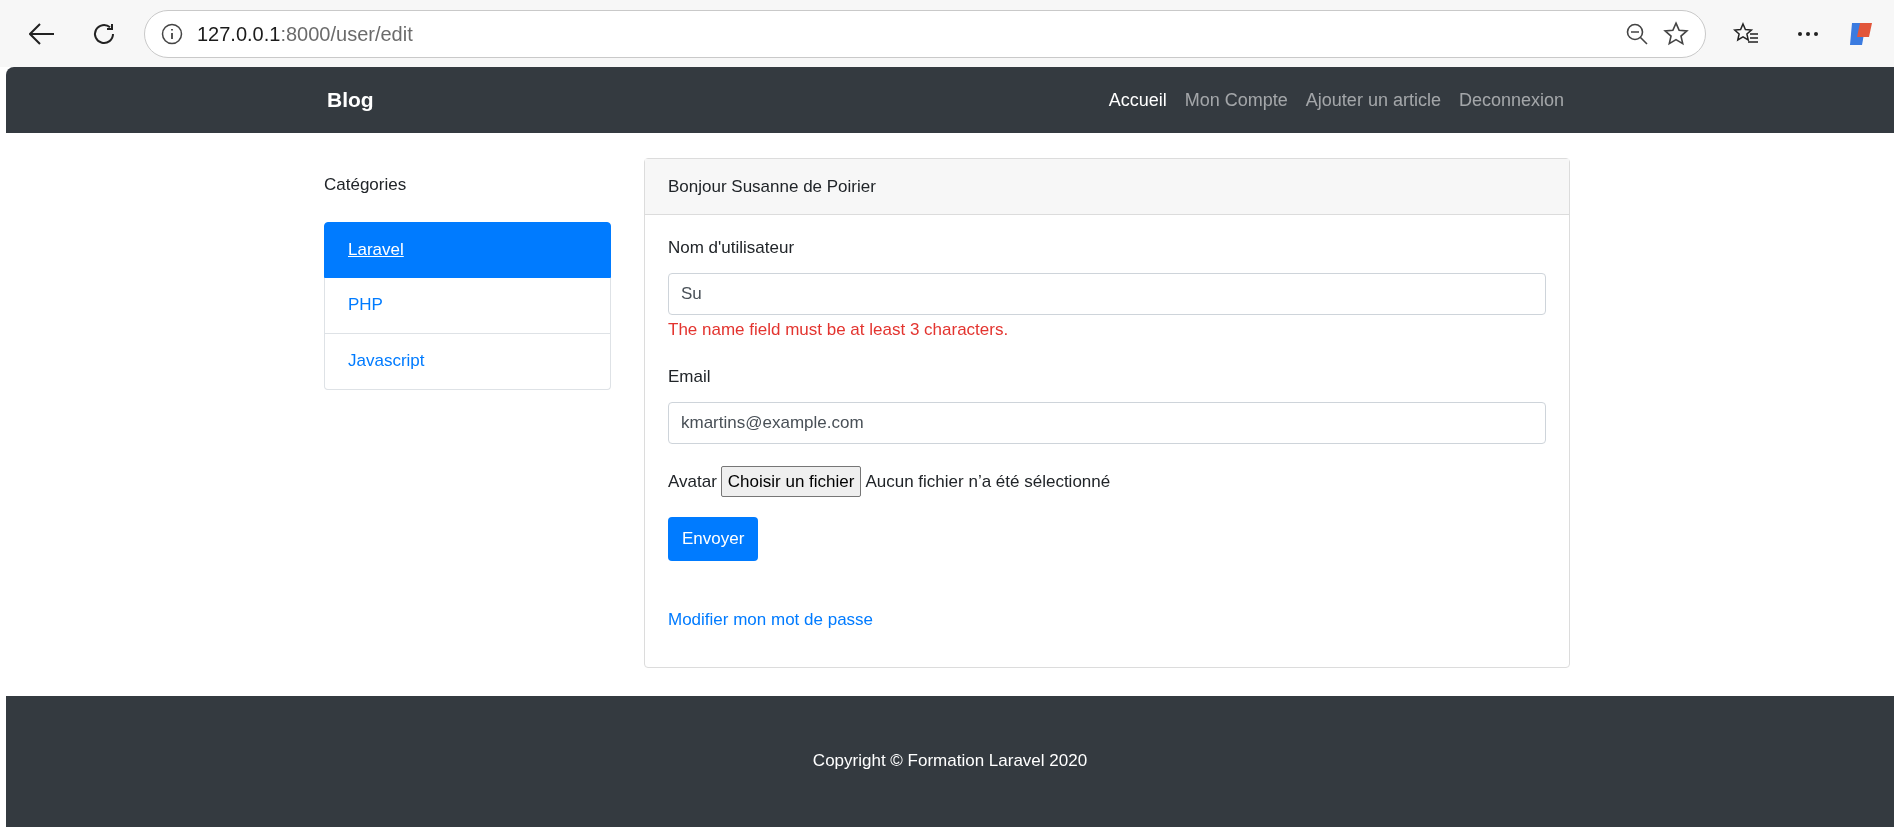 The image size is (1894, 837). Describe the element at coordinates (1637, 33) in the screenshot. I see `zoom-out-icon` at that location.